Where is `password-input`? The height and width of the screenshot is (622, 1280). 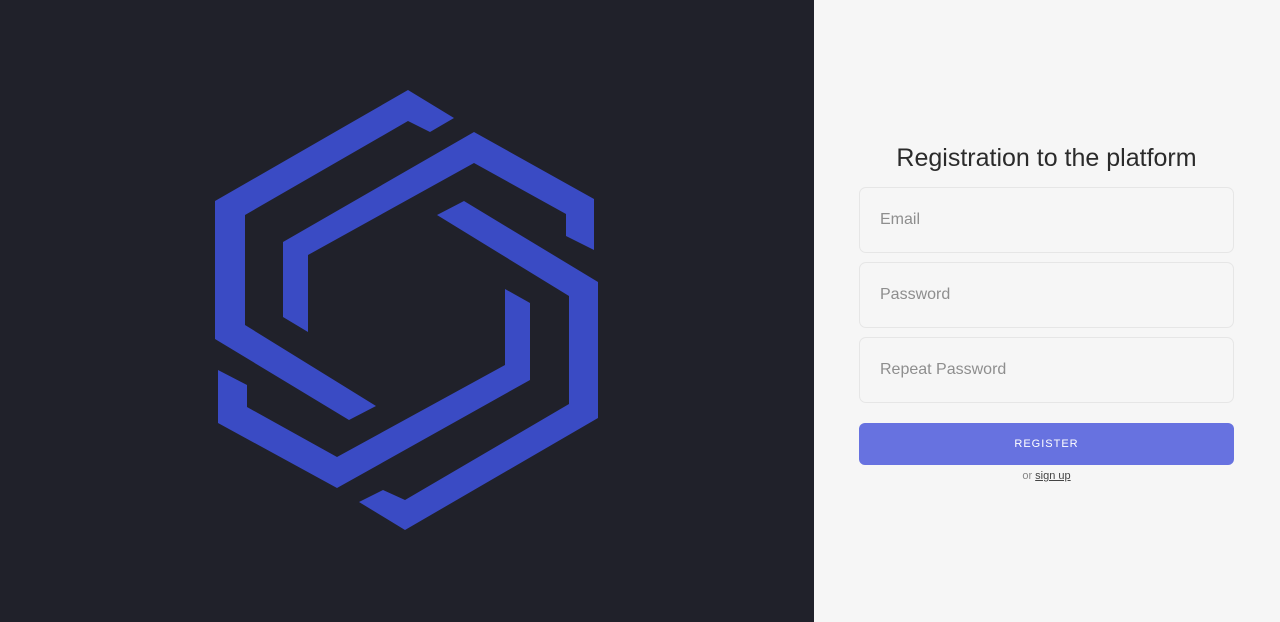 password-input is located at coordinates (1046, 295).